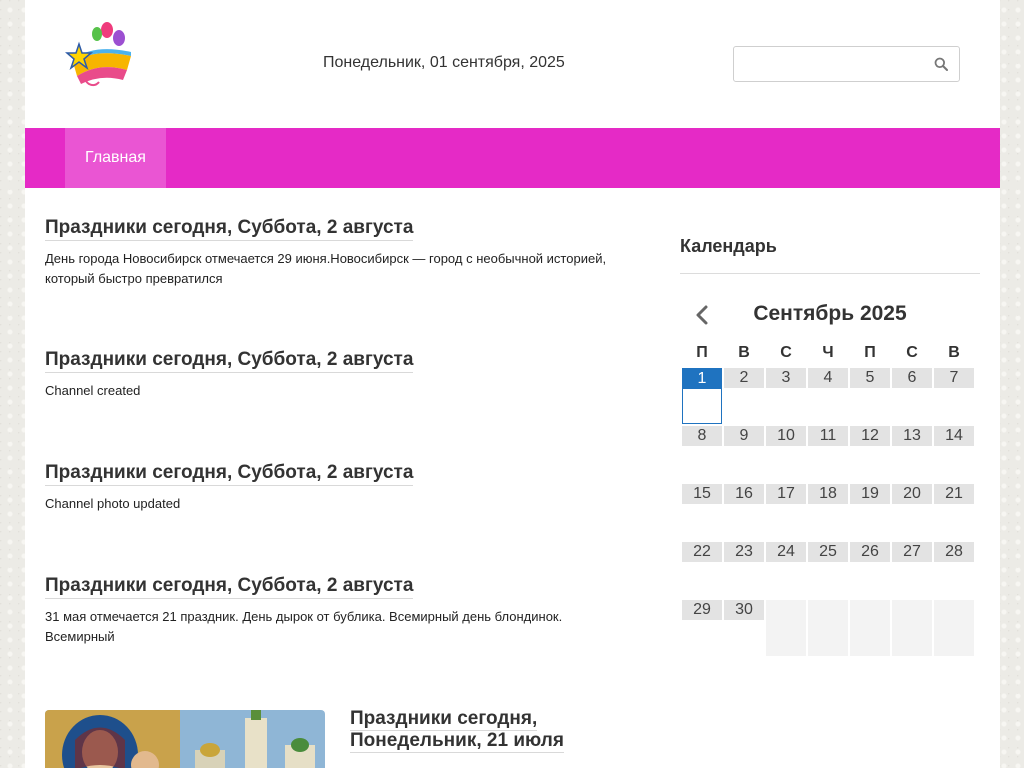 The height and width of the screenshot is (768, 1024). Describe the element at coordinates (113, 503) in the screenshot. I see `post-excerpt: Channel photo updated` at that location.